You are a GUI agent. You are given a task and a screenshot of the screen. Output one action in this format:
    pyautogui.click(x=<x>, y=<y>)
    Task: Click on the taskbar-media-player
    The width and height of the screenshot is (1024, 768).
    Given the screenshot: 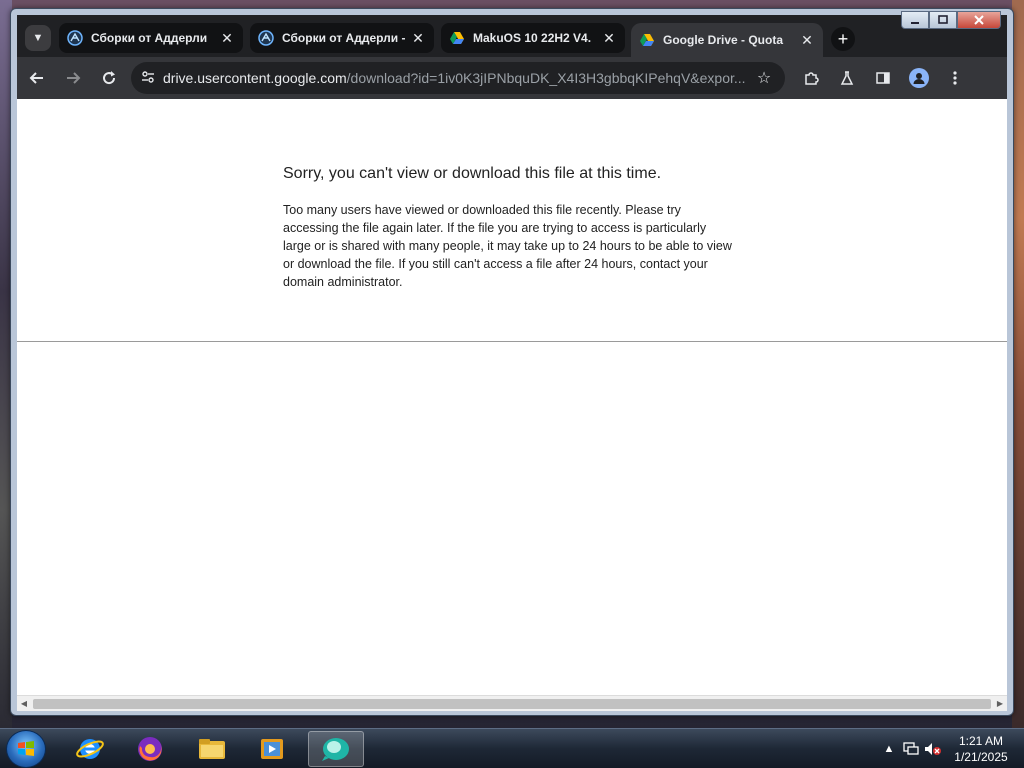 What is the action you would take?
    pyautogui.click(x=272, y=749)
    